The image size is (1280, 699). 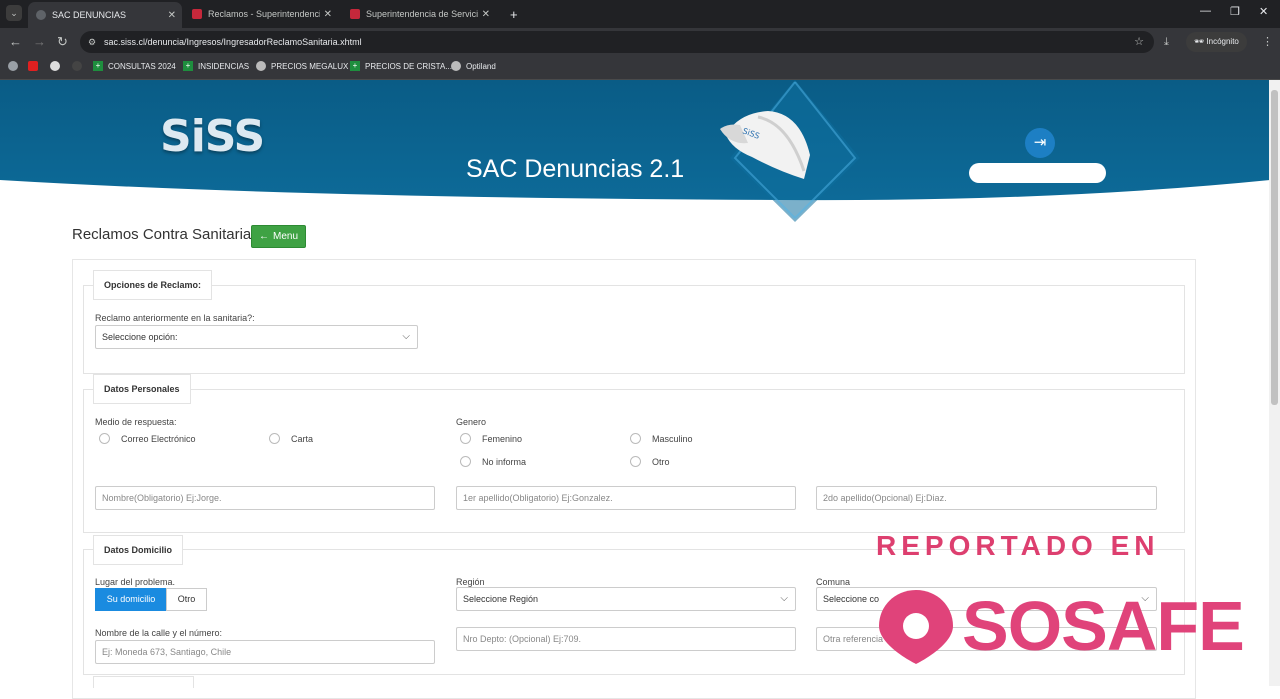 What do you see at coordinates (264, 14) in the screenshot?
I see `tab-title: Reclamos - Superintendencia de` at bounding box center [264, 14].